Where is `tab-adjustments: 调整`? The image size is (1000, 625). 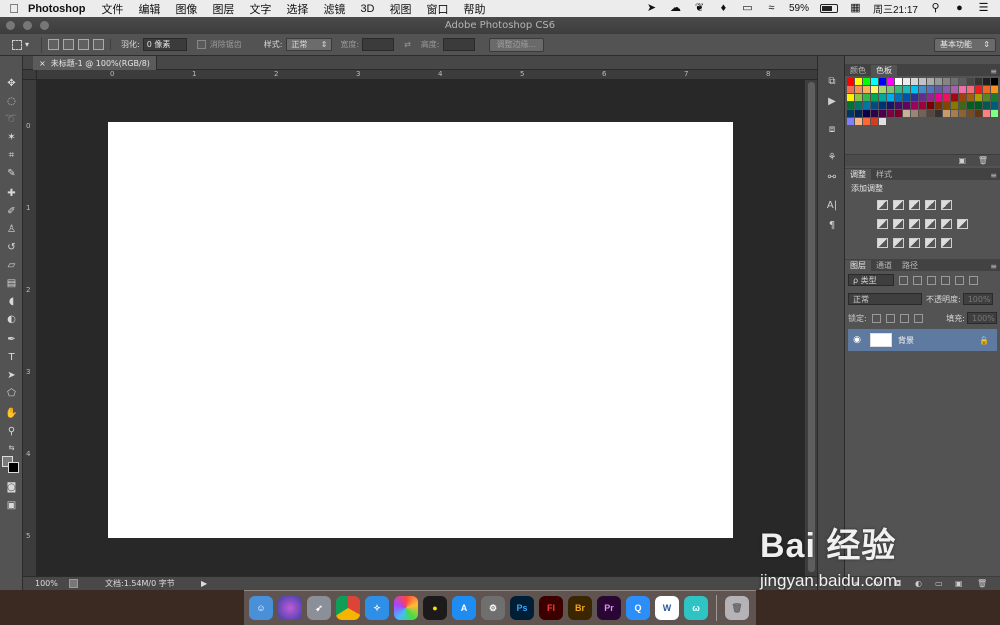 tab-adjustments: 调整 is located at coordinates (858, 174).